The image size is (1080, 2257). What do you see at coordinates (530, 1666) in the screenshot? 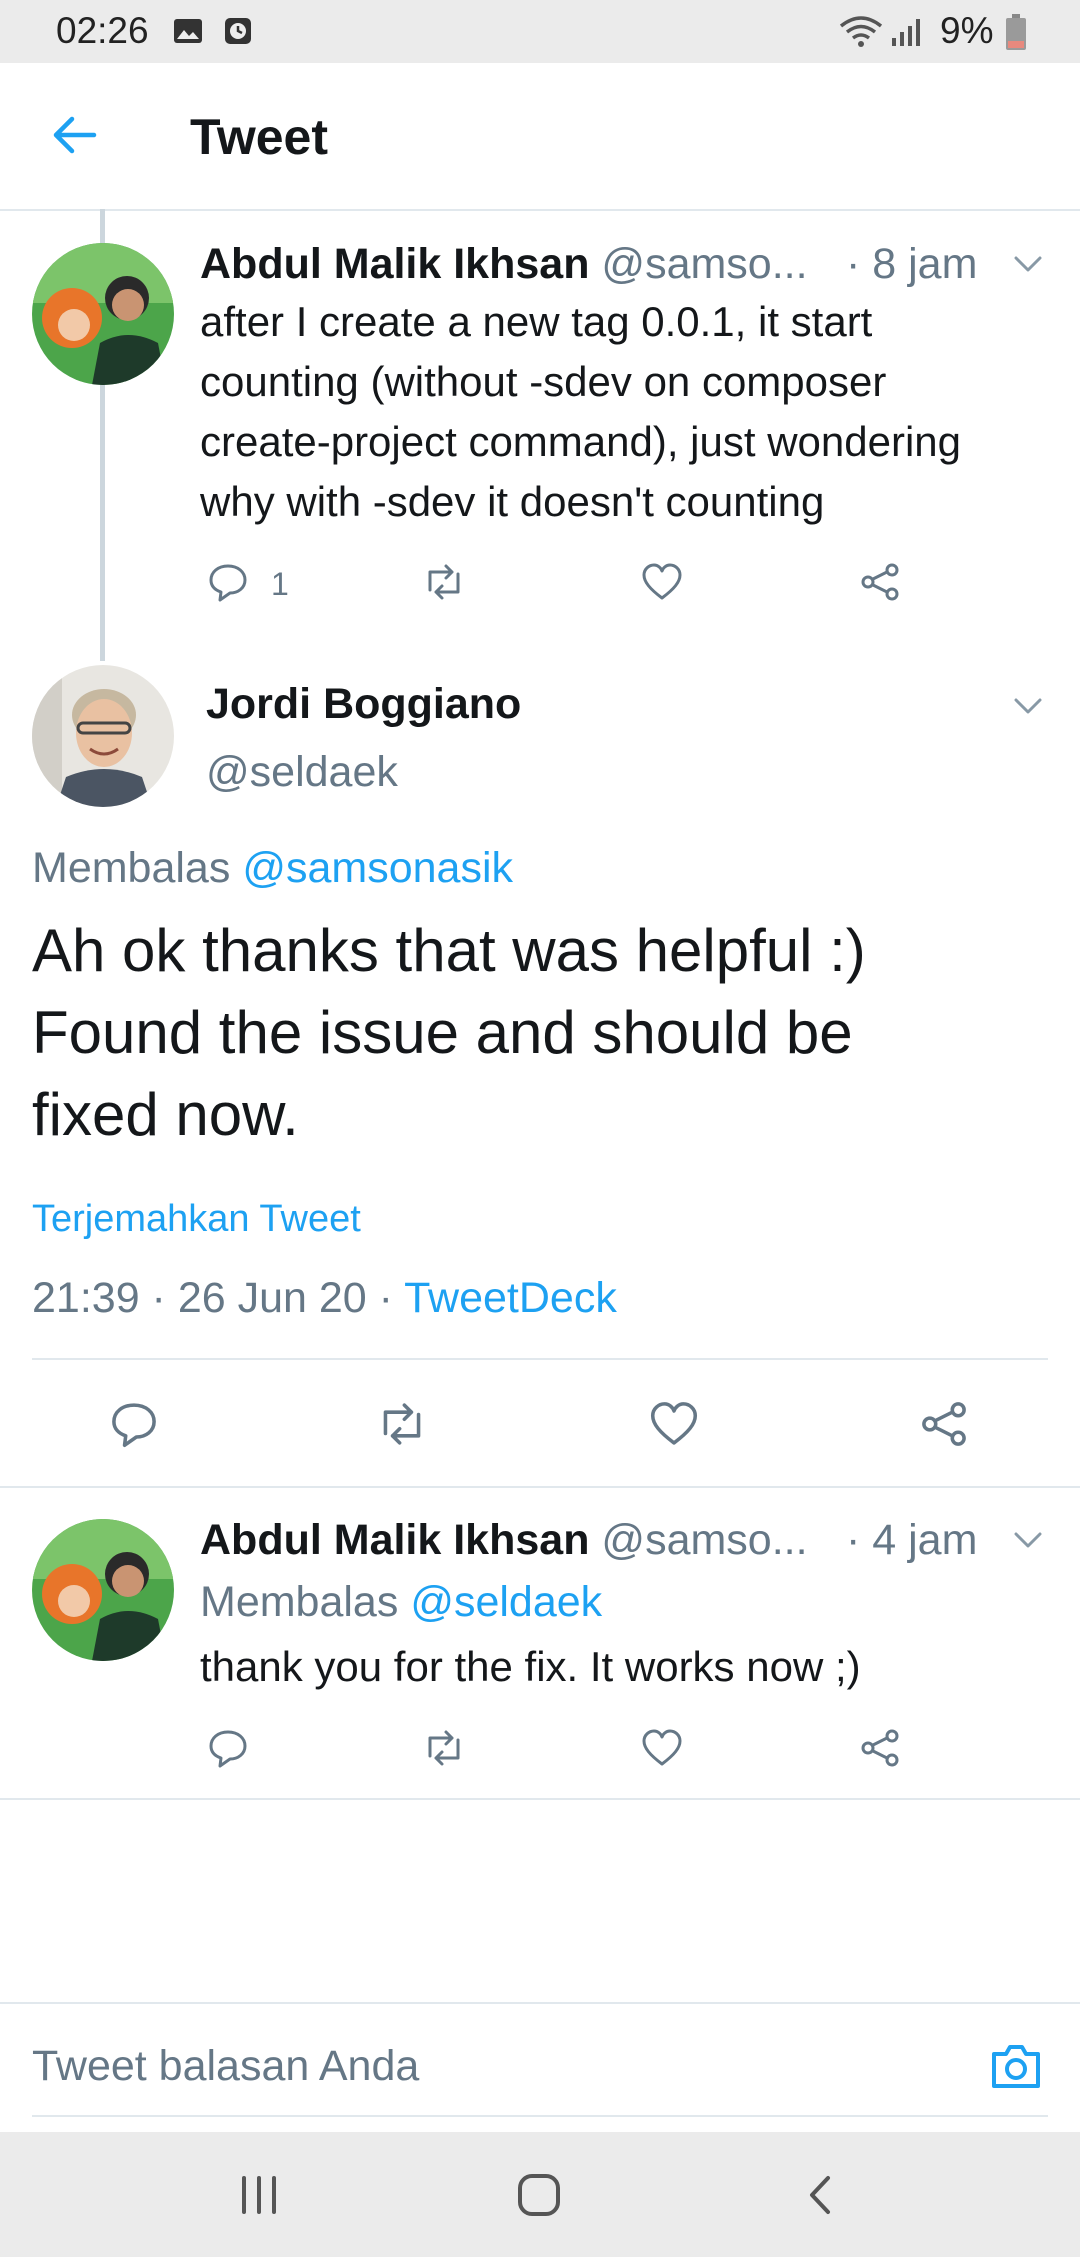
I see `tweet-text: thank you for the fix. It works now ;)` at bounding box center [530, 1666].